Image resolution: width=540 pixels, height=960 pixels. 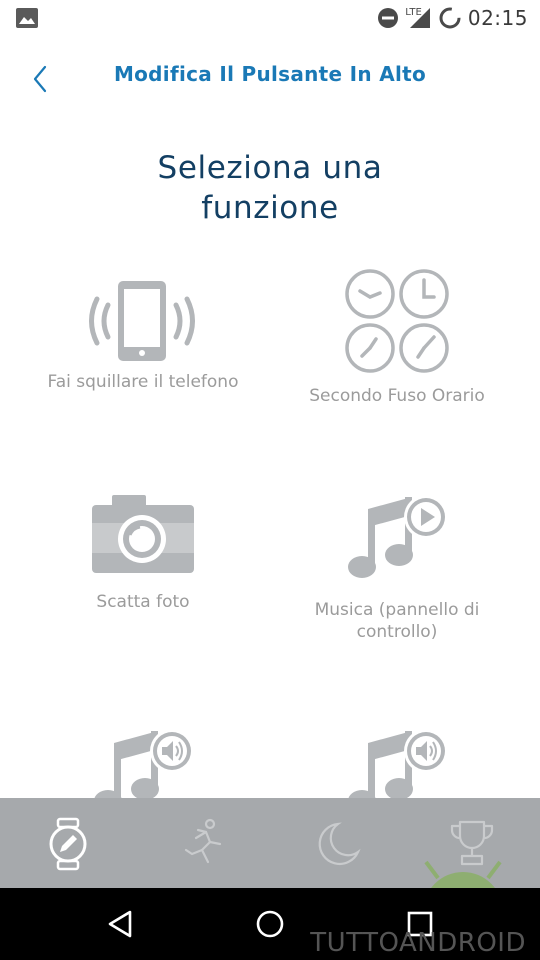 I want to click on status-time: 02:15, so click(x=497, y=18).